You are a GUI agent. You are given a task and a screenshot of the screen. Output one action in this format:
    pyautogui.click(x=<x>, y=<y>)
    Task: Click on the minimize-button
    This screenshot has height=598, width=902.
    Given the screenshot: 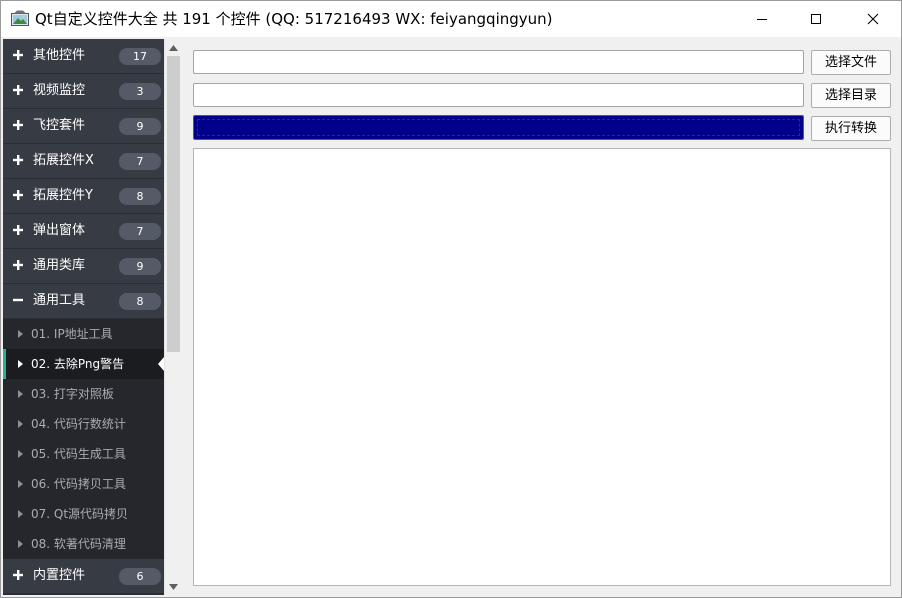 What is the action you would take?
    pyautogui.click(x=762, y=19)
    